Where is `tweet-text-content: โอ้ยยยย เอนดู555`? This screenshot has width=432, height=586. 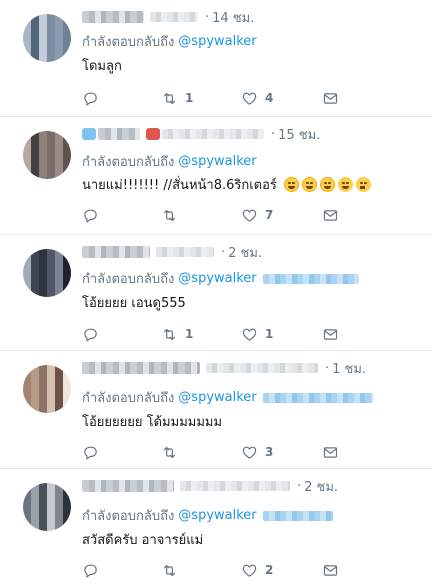 tweet-text-content: โอ้ยยยย เอนดู555 is located at coordinates (134, 303).